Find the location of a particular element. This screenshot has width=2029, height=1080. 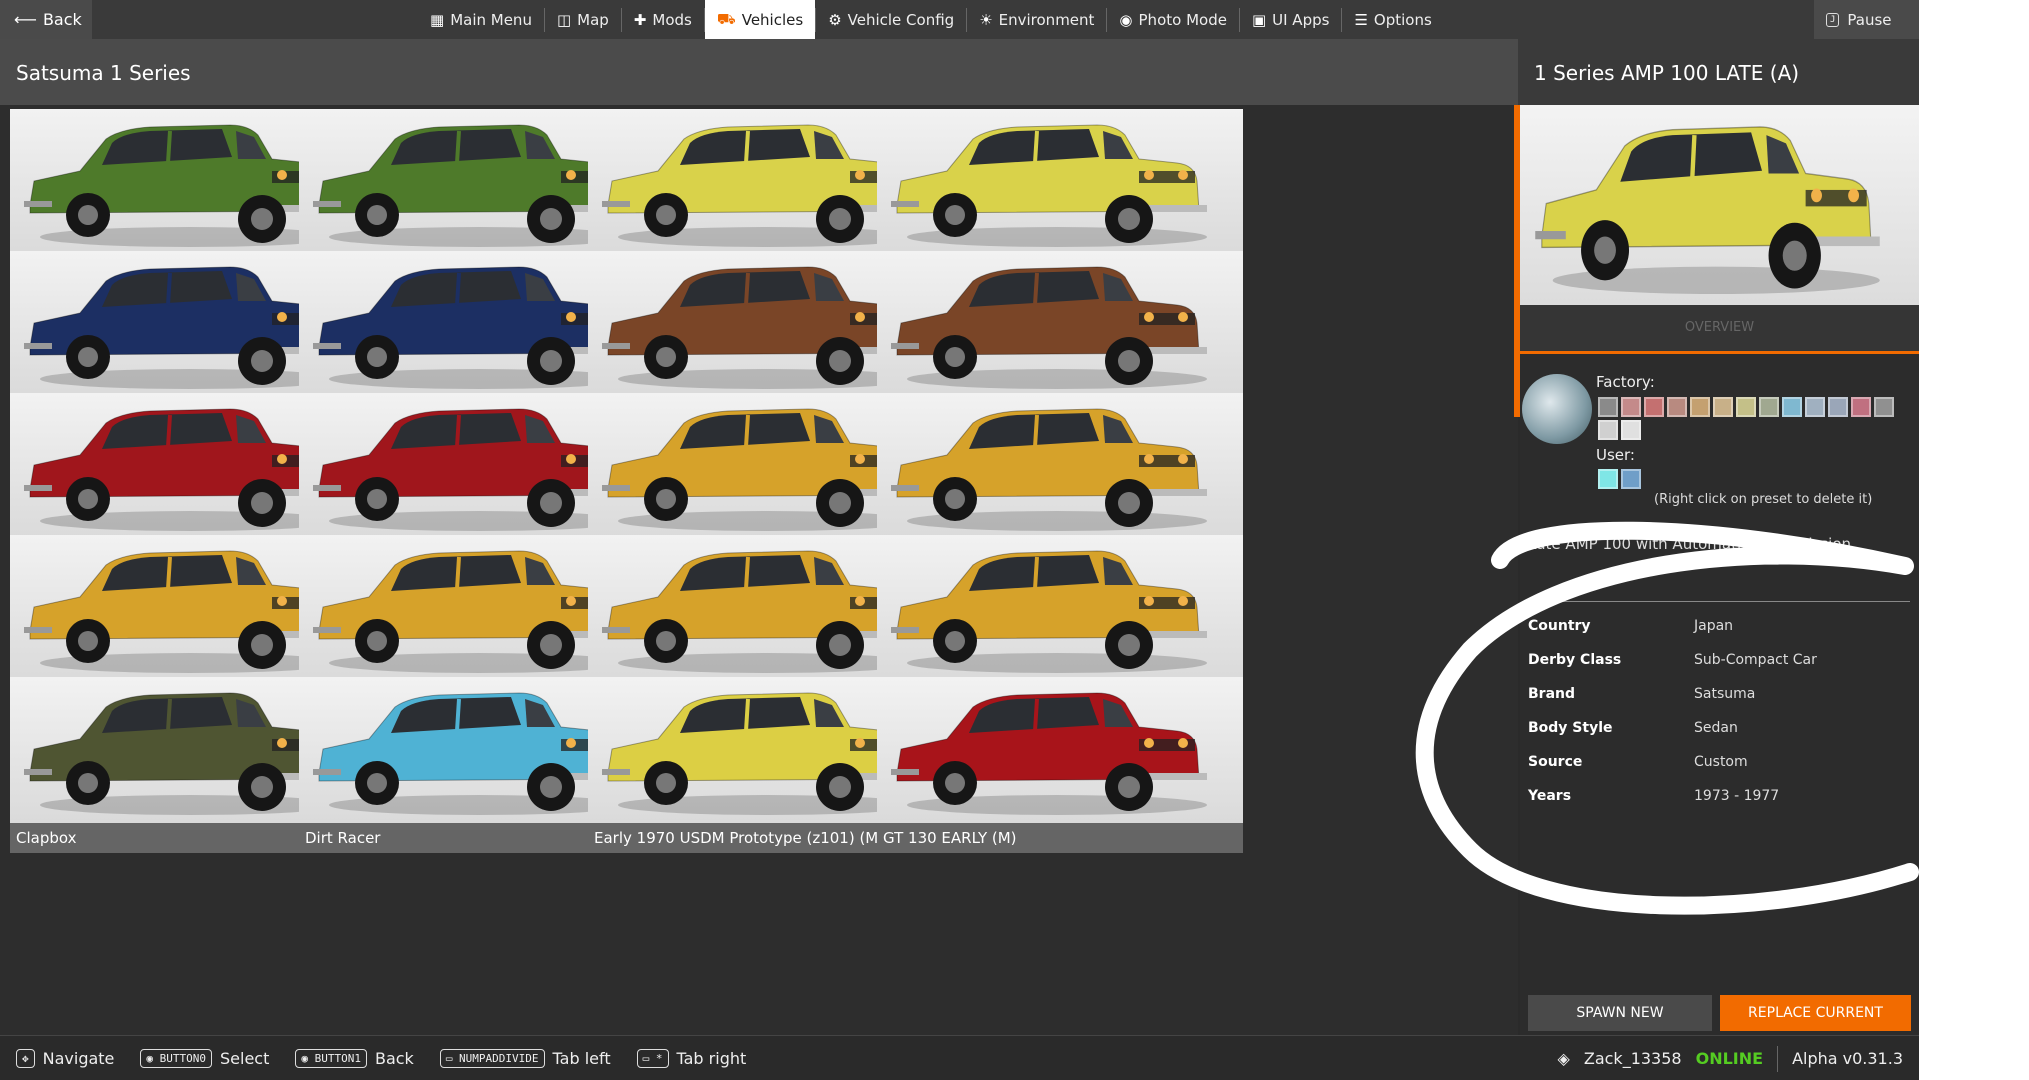

spec-row: Source Custom is located at coordinates (1718, 763).